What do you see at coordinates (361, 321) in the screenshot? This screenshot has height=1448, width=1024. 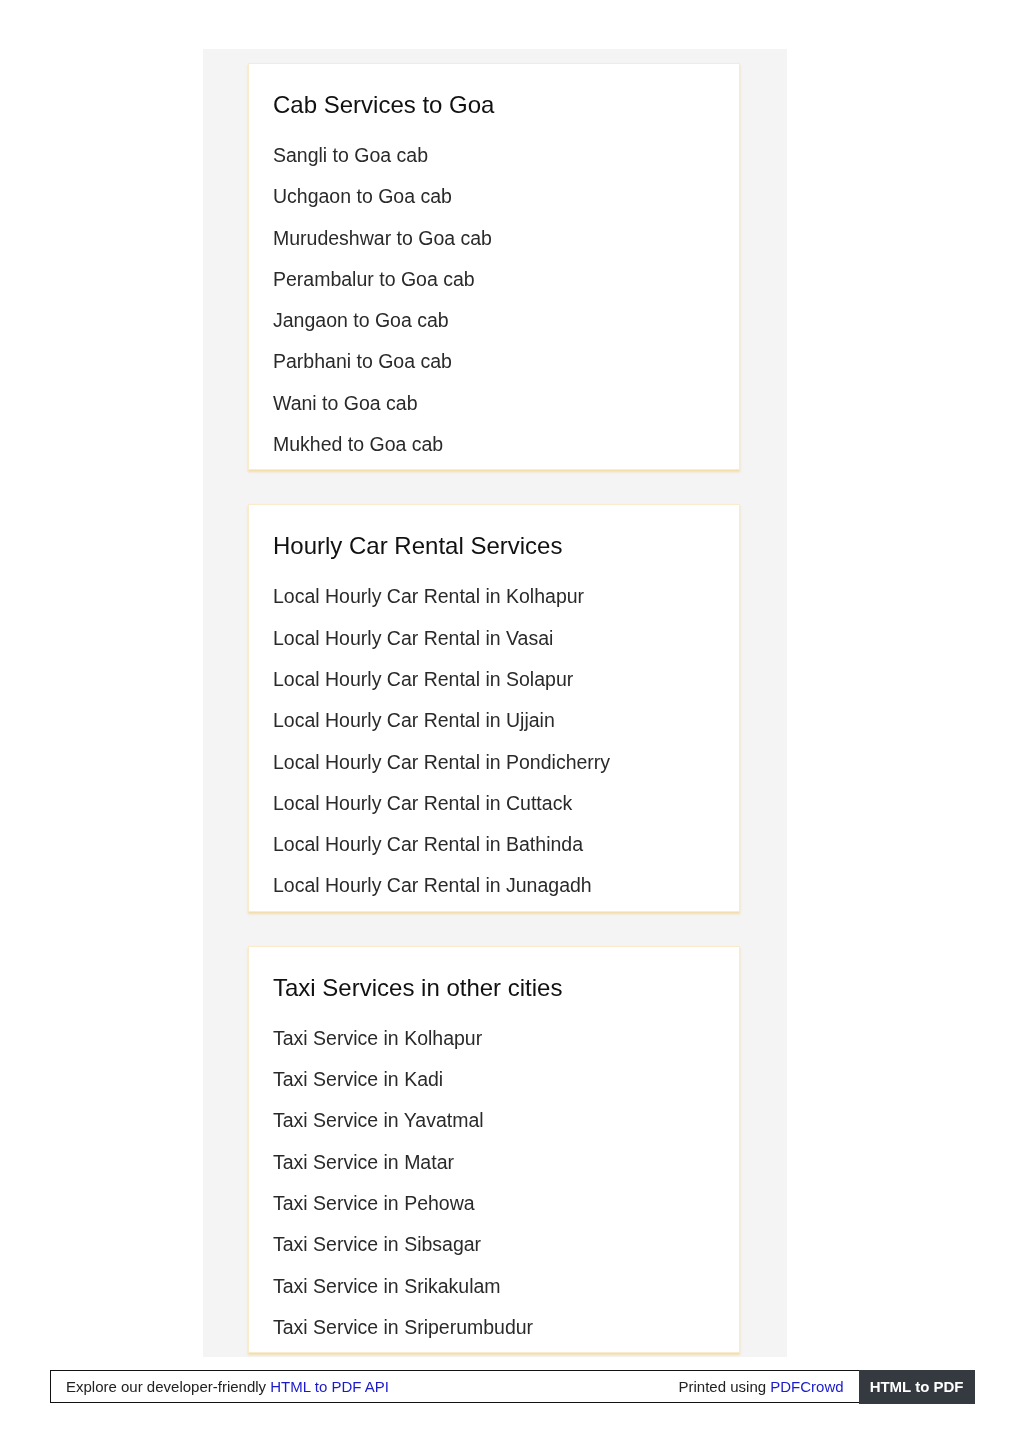 I see `list-link: Jangaon to Goa cab` at bounding box center [361, 321].